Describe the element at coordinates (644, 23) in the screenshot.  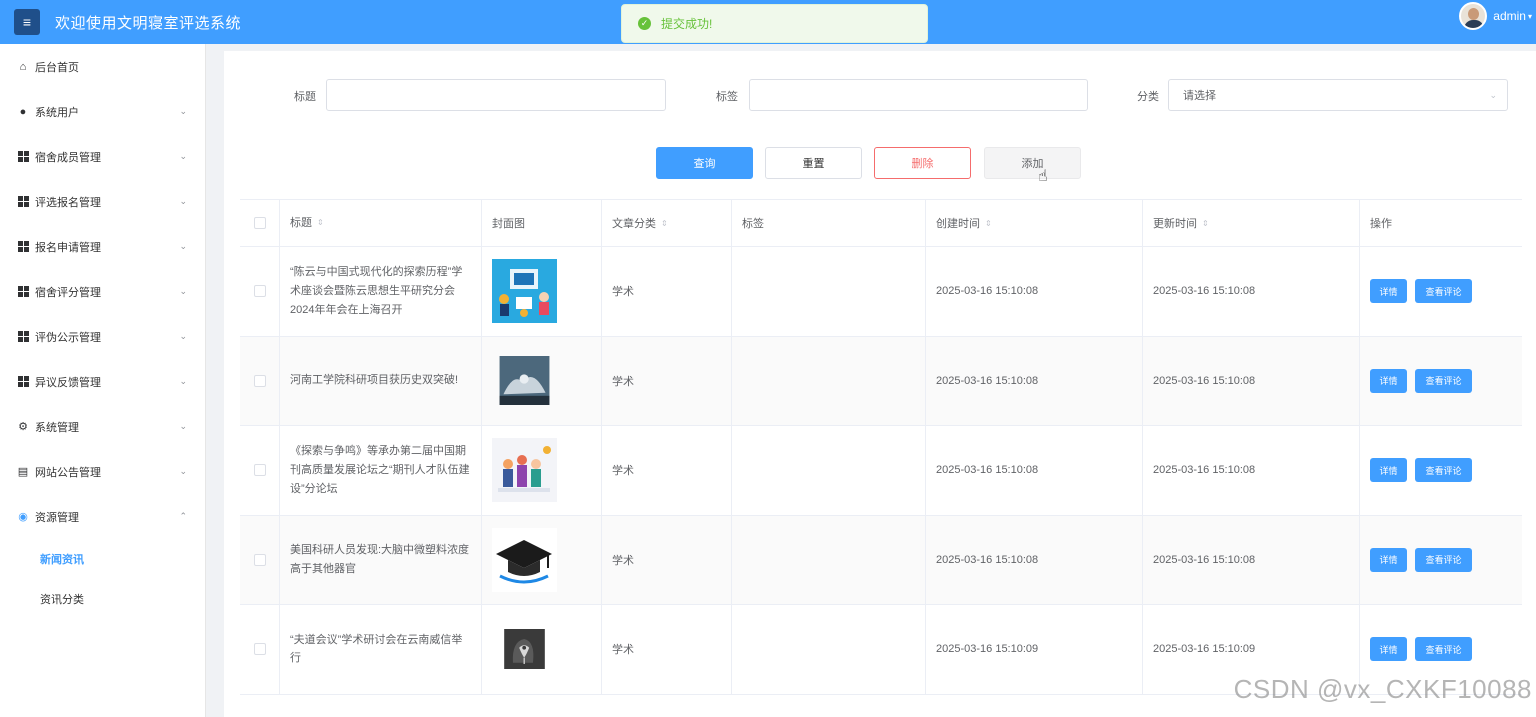
I see `check-circle-icon: ✓` at that location.